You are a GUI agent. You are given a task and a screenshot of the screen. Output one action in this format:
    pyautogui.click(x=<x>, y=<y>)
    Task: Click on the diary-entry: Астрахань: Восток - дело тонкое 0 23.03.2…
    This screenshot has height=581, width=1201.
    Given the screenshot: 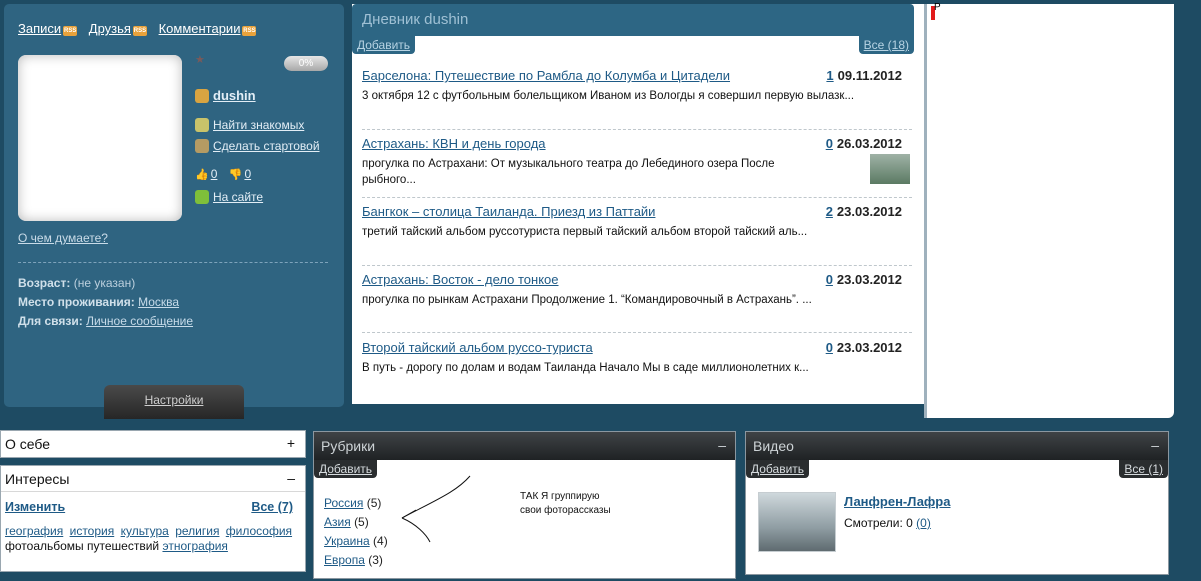 What is the action you would take?
    pyautogui.click(x=634, y=290)
    